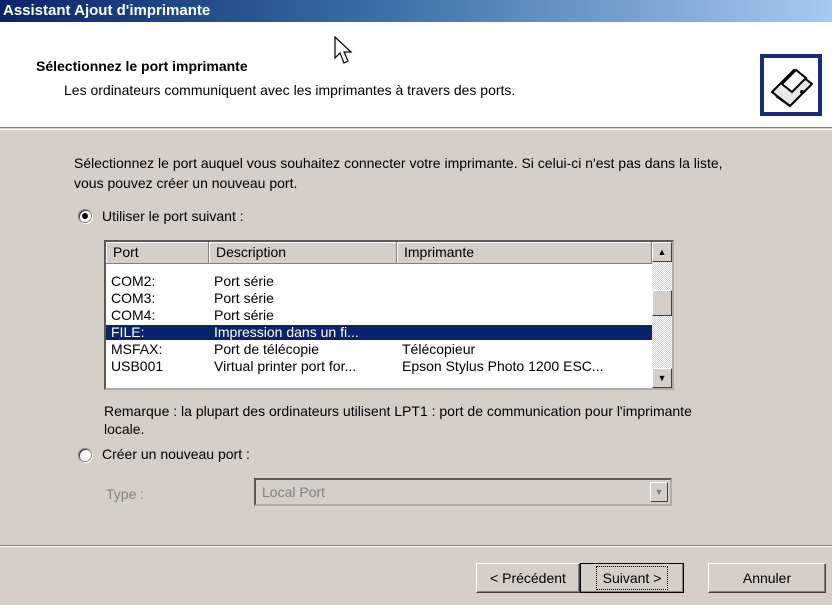 The image size is (832, 605). I want to click on chevron-down-icon: ▼, so click(659, 492).